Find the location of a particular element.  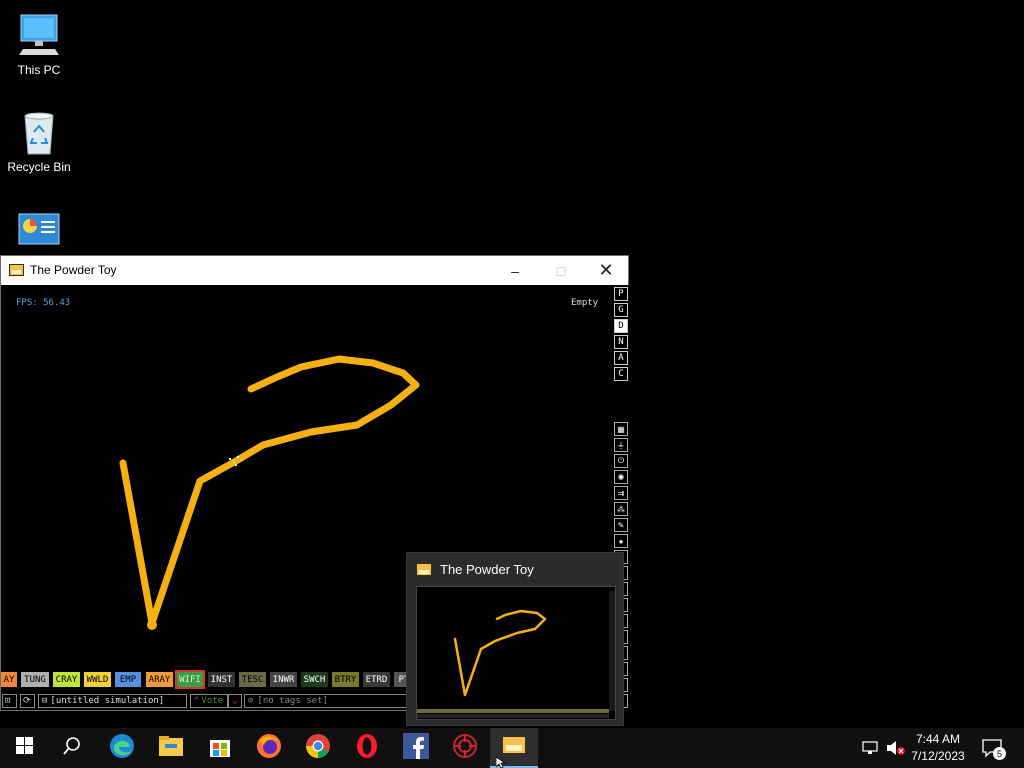

mode-button-p: P is located at coordinates (621, 294).